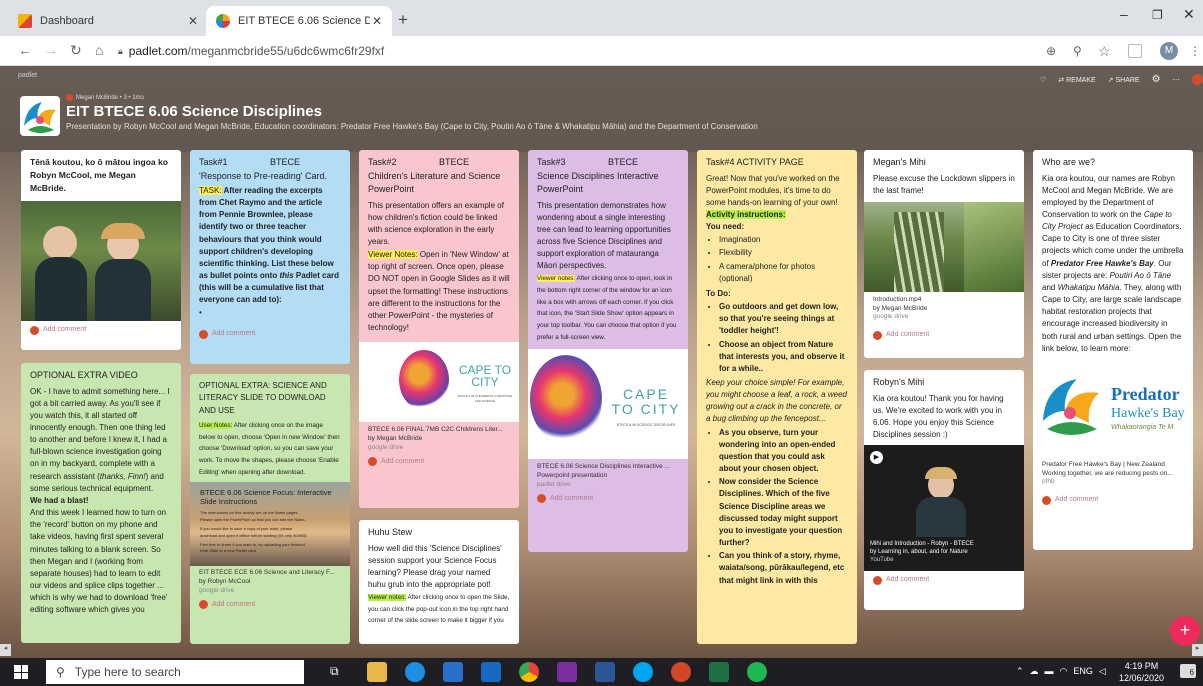 This screenshot has width=1203, height=686. Describe the element at coordinates (646, 401) in the screenshot. I see `cape-to-city-logo-text: CAPE TO CITY` at that location.